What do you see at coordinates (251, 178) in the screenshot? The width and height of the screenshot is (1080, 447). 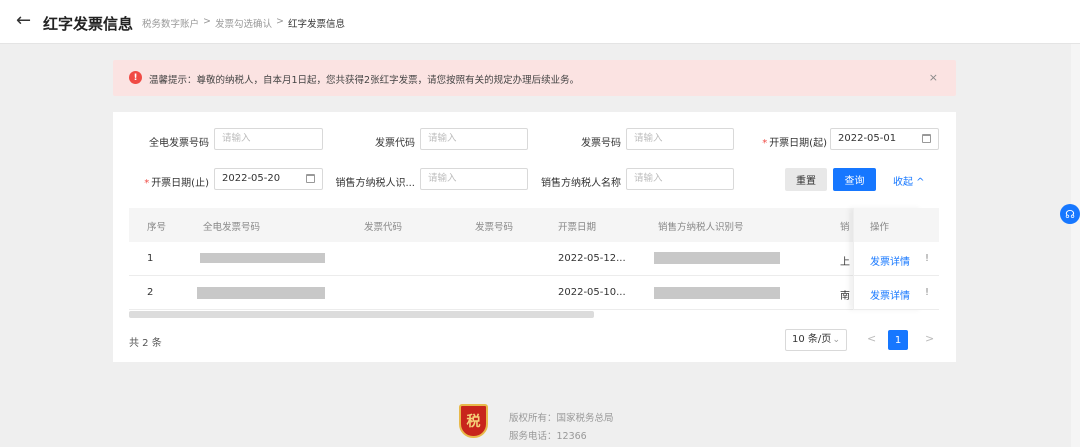 I see `date-end-value: 2022-05-20` at bounding box center [251, 178].